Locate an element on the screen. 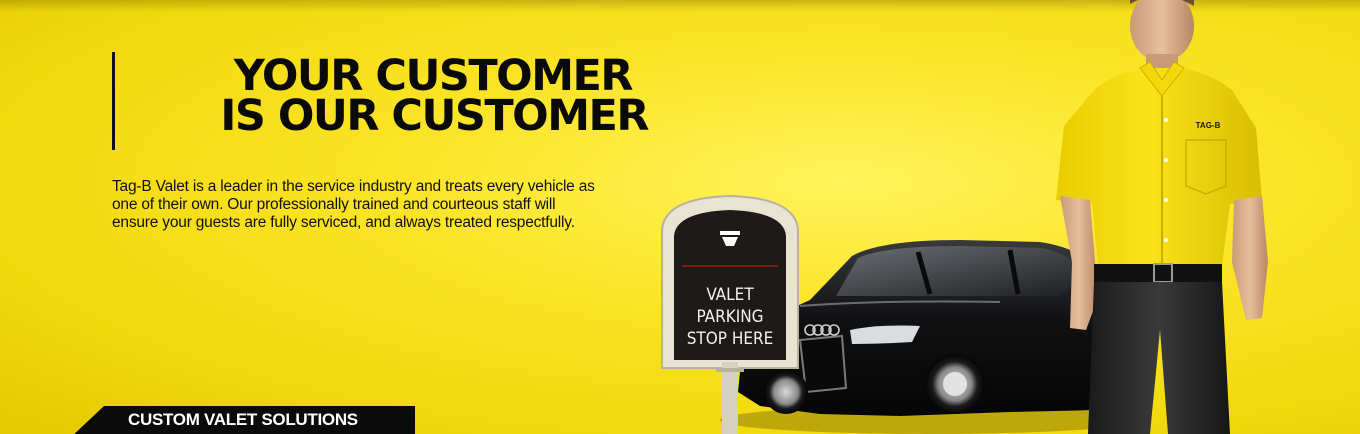 The image size is (1360, 434). sign-line-2: PARKING is located at coordinates (729, 317).